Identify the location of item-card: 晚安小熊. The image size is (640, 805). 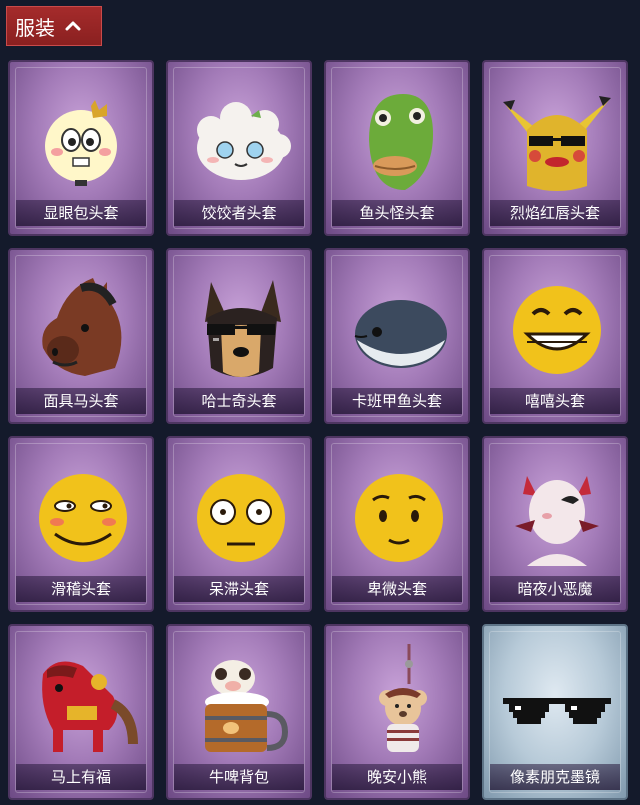
(397, 712).